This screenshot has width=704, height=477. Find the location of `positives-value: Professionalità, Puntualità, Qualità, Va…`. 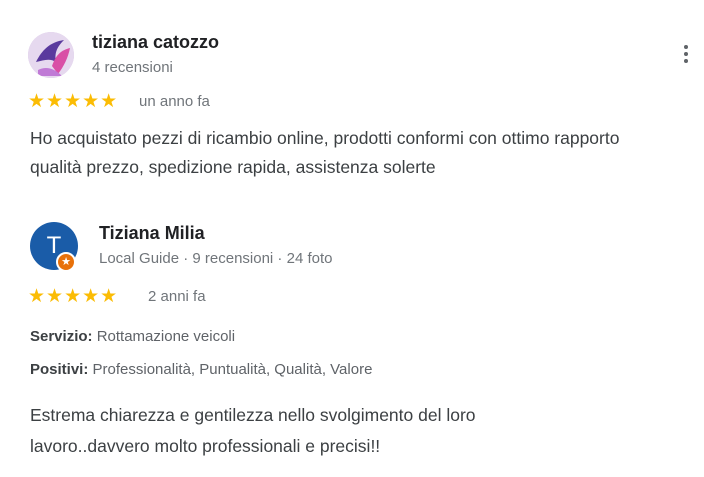

positives-value: Professionalità, Puntualità, Qualità, Va… is located at coordinates (230, 369).